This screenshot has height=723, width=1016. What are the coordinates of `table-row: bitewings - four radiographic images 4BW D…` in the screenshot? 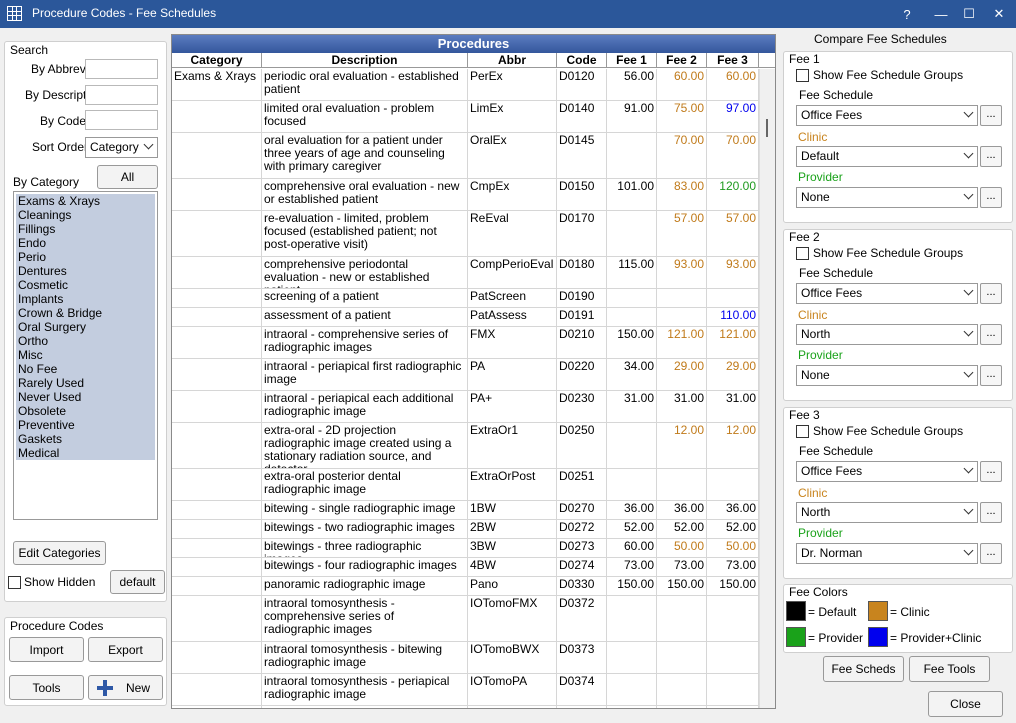 It's located at (466, 567).